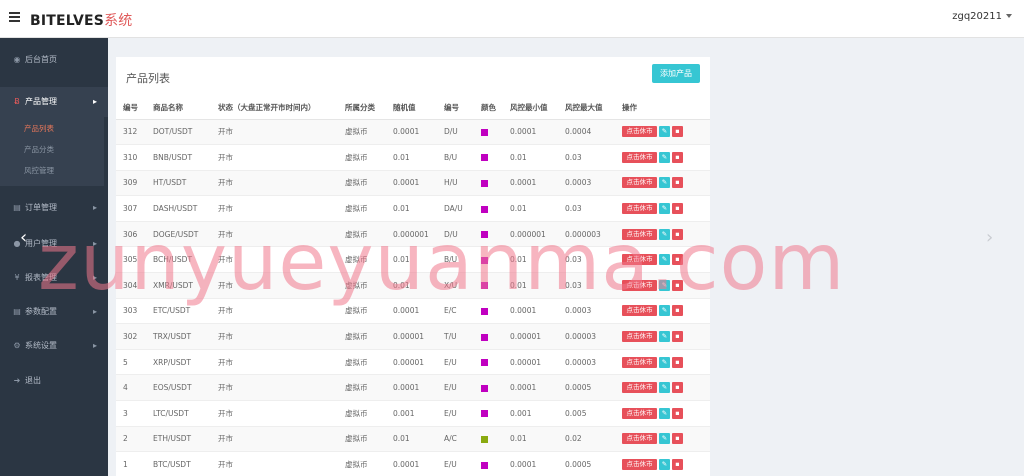 Image resolution: width=1024 pixels, height=476 pixels. What do you see at coordinates (982, 16) in the screenshot?
I see `user-menu: zgq20211` at bounding box center [982, 16].